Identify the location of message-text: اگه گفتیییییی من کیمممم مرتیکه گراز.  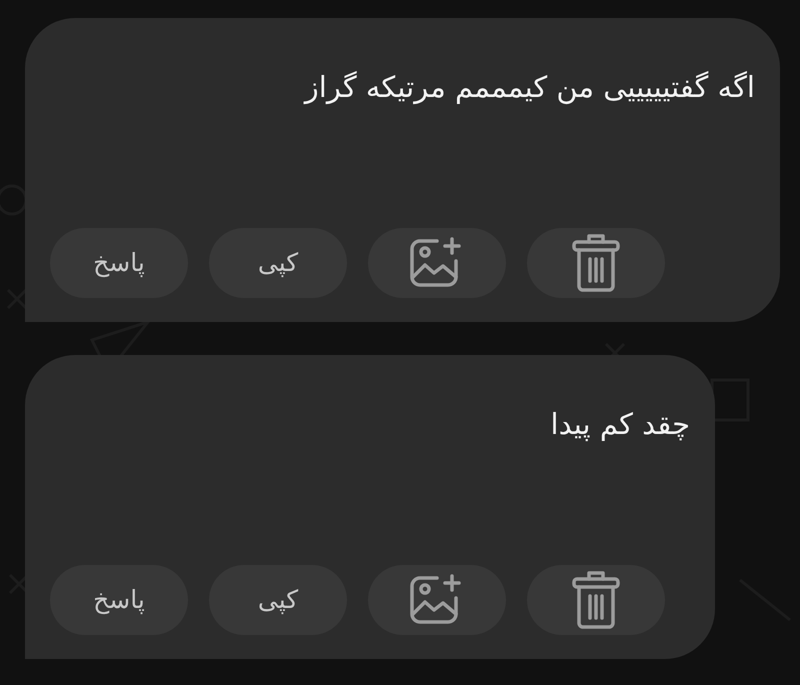
(528, 87).